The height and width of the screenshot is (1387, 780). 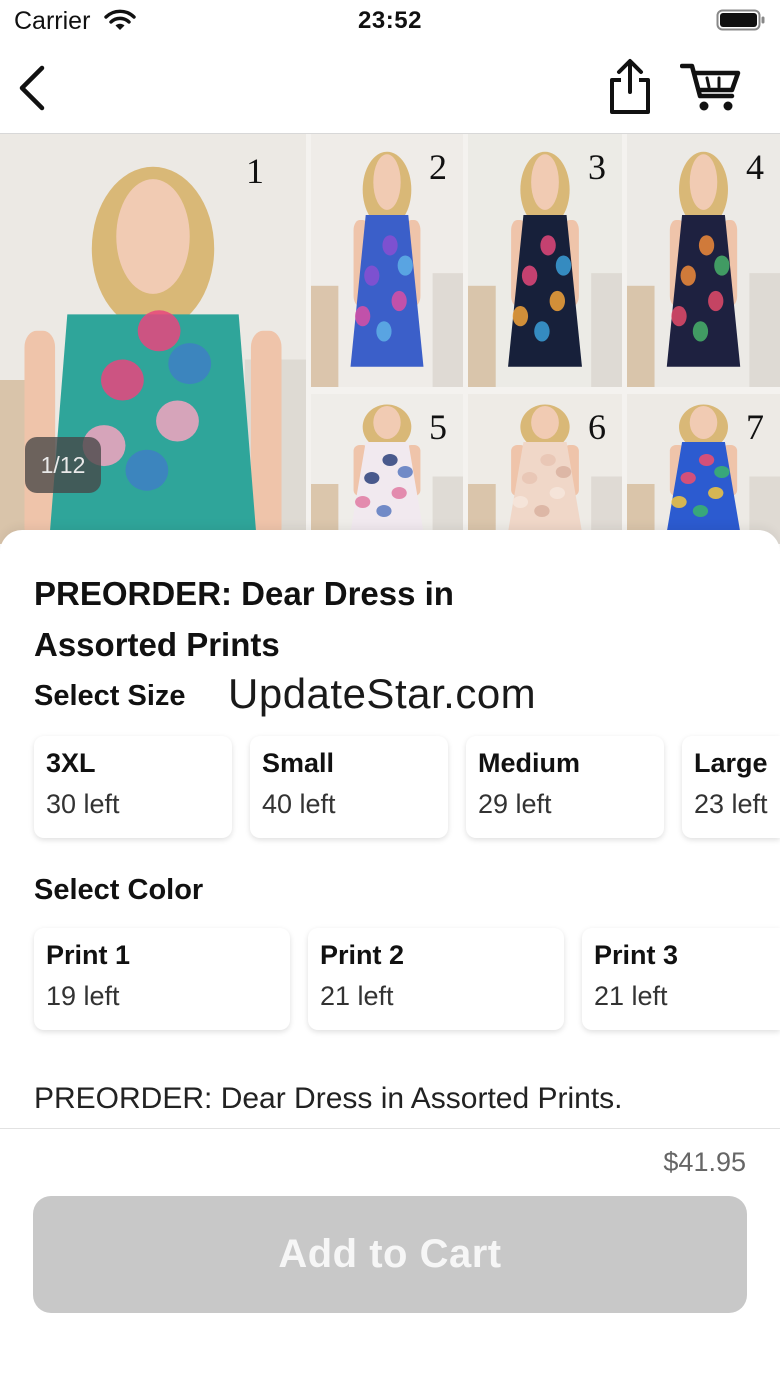 I want to click on size-option-stock: 29 left, so click(x=515, y=804).